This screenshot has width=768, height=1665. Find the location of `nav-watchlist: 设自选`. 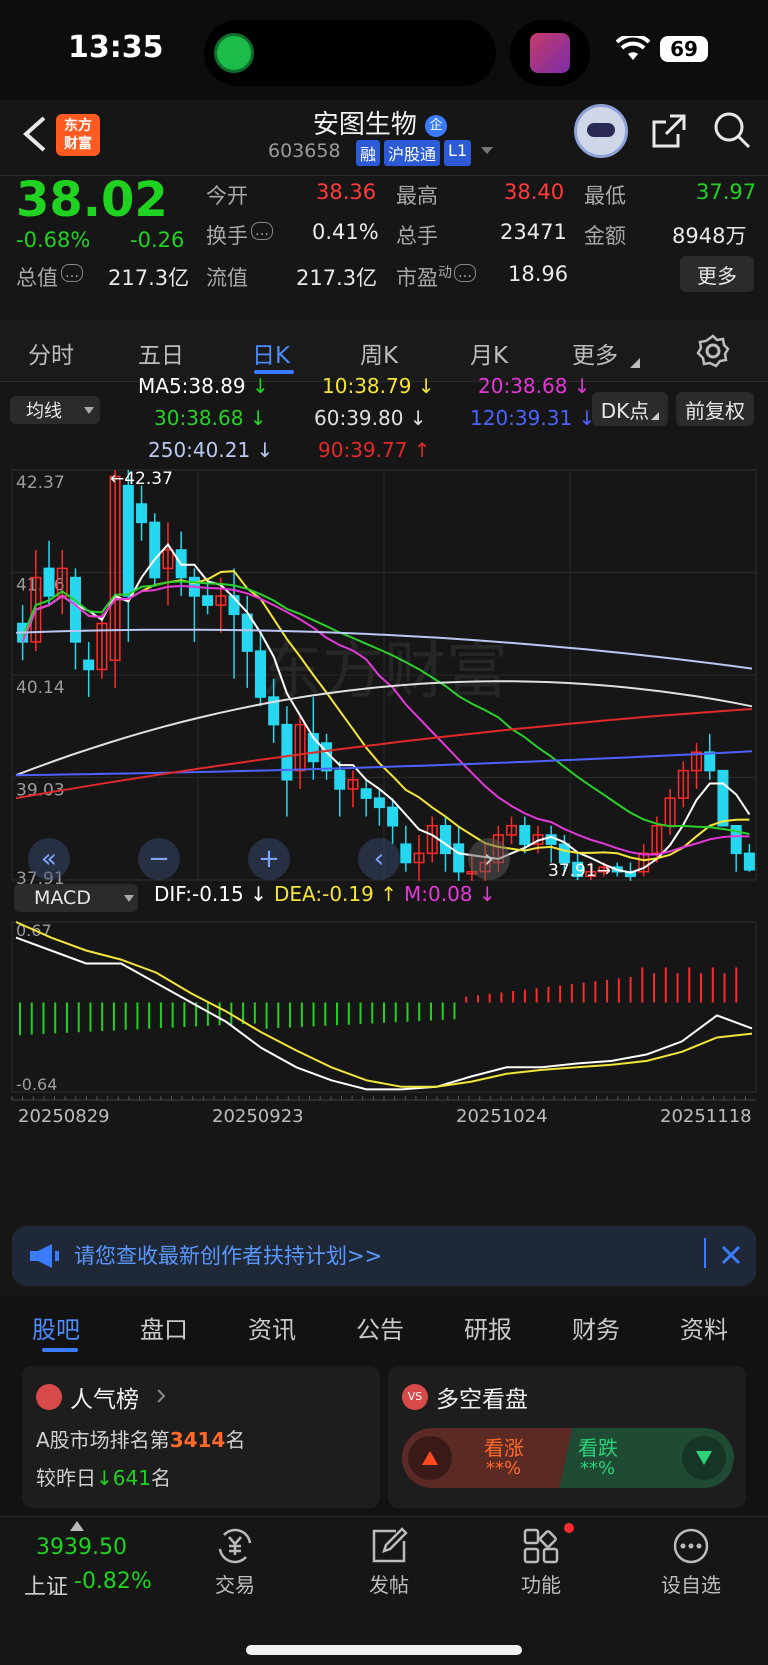

nav-watchlist: 设自选 is located at coordinates (691, 1562).